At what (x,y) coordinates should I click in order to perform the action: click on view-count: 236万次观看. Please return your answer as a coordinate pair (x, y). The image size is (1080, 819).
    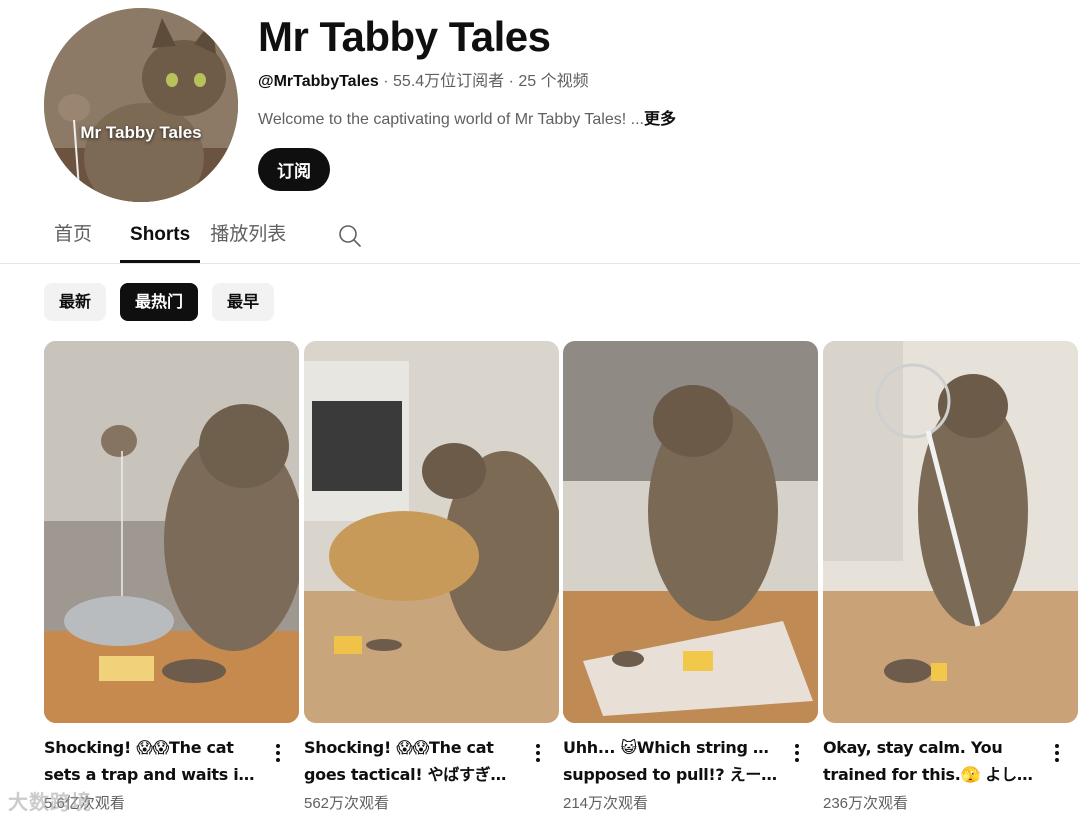
    Looking at the image, I should click on (866, 803).